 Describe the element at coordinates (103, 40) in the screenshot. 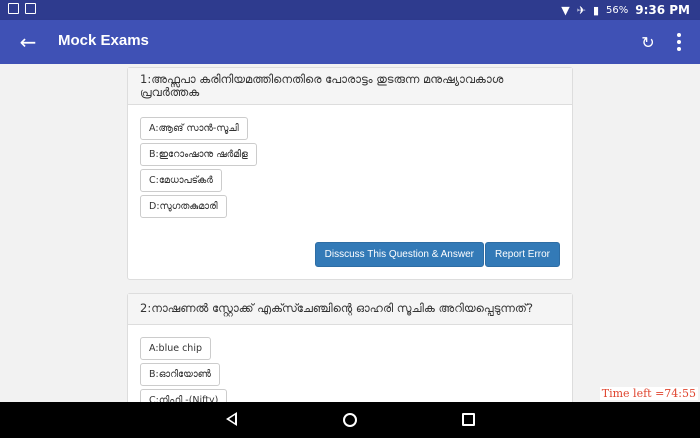

I see `page-title: Mock Exams` at that location.